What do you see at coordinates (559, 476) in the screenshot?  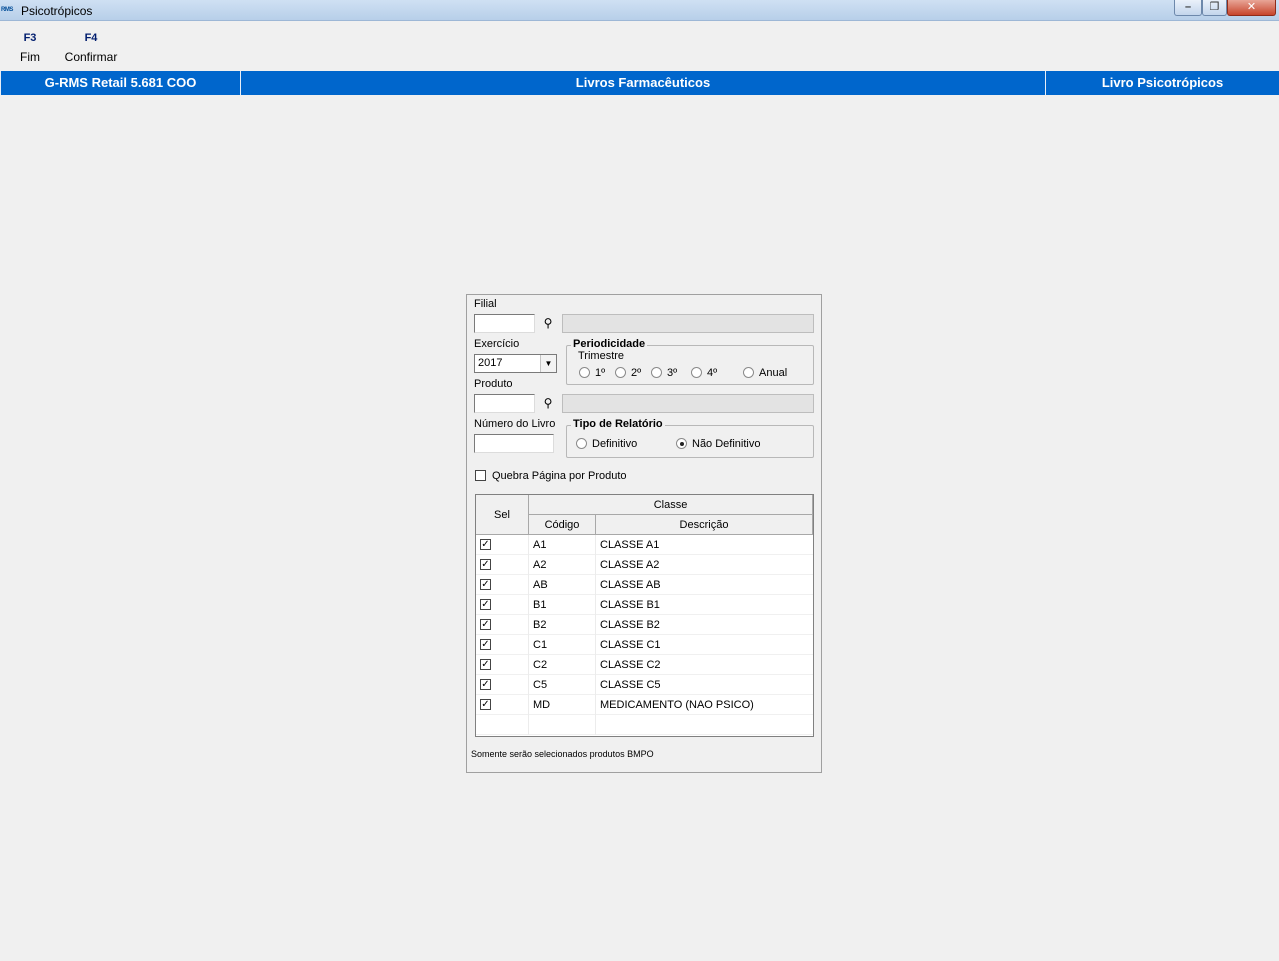 I see `quebra-pagina-label: Quebra Página por Produto` at bounding box center [559, 476].